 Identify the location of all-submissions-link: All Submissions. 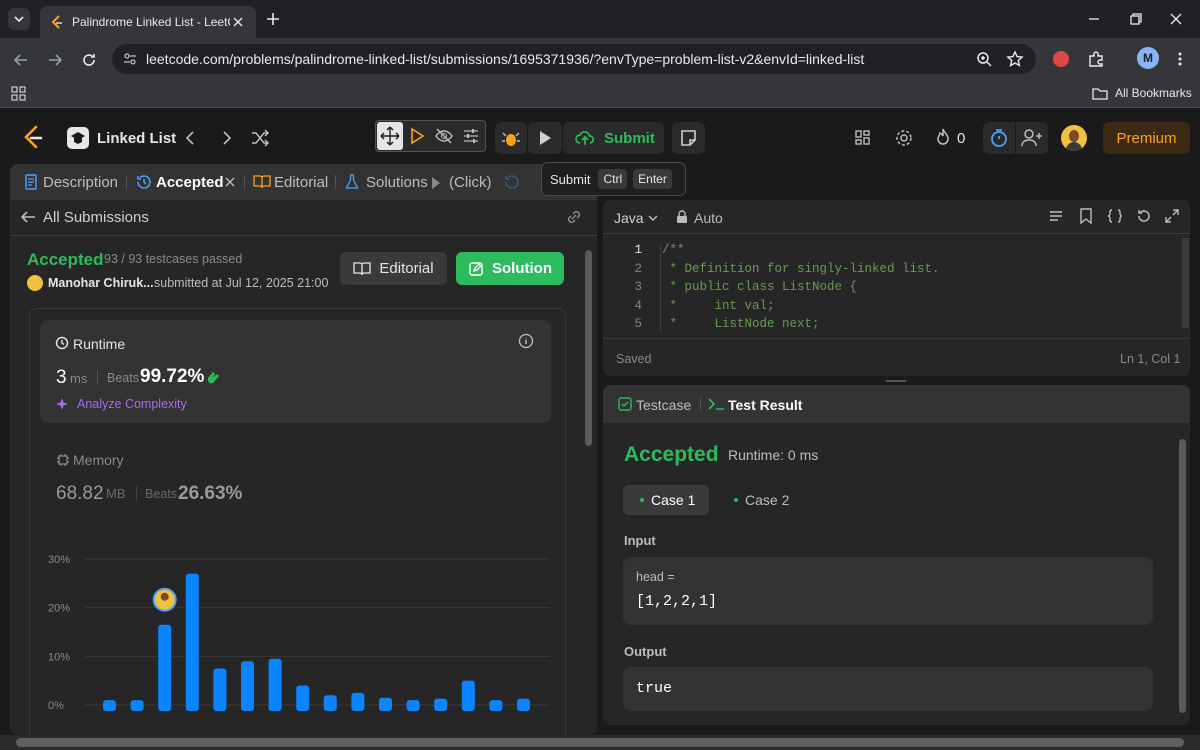
(96, 217).